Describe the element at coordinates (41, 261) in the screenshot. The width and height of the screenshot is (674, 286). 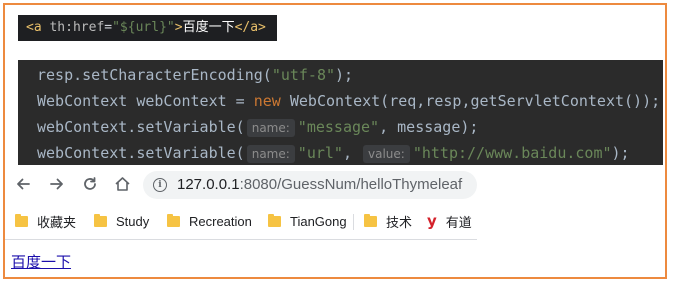
I see `baidu-link: 百度一下` at that location.